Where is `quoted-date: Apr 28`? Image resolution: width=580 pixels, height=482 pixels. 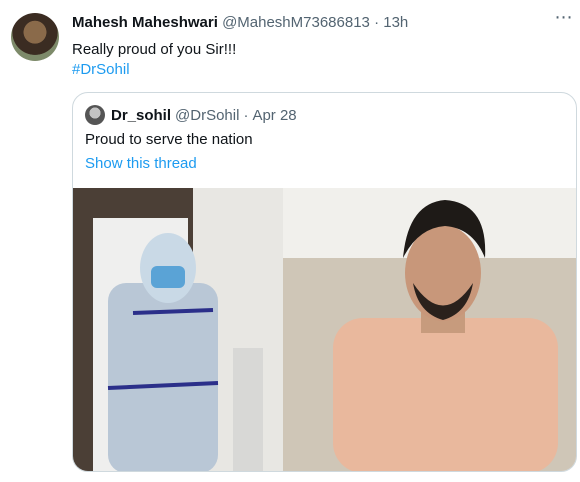
quoted-date: Apr 28 is located at coordinates (274, 115).